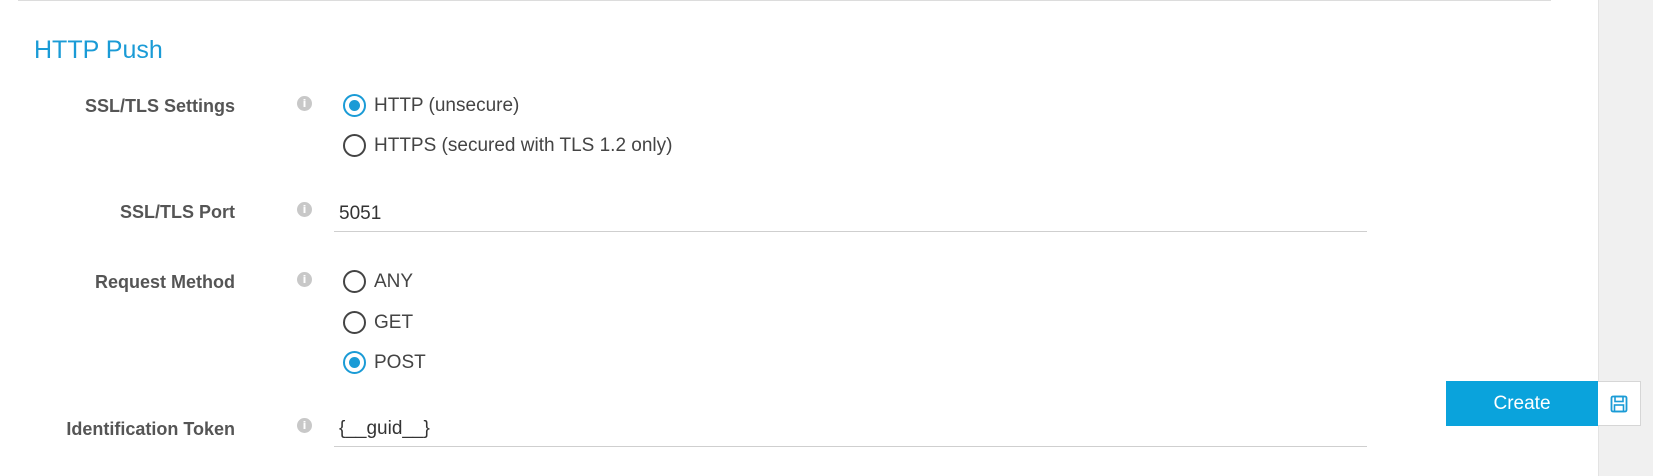 The width and height of the screenshot is (1653, 476). I want to click on section-title: HTTP Push, so click(98, 50).